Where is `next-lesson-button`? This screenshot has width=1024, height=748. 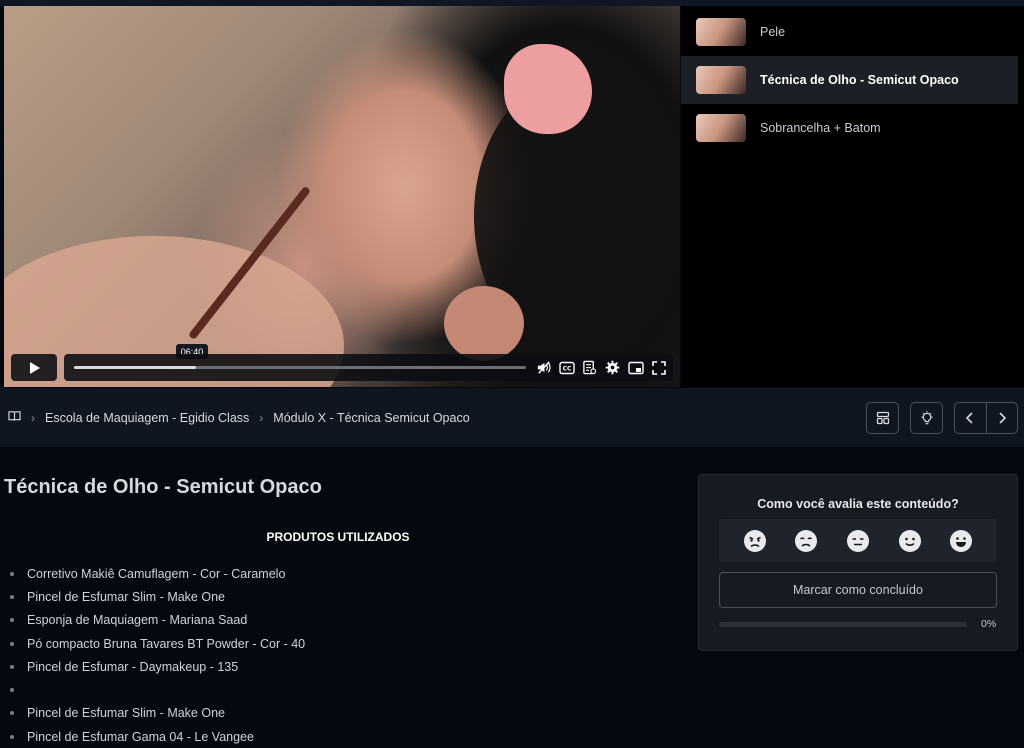
next-lesson-button is located at coordinates (1001, 418).